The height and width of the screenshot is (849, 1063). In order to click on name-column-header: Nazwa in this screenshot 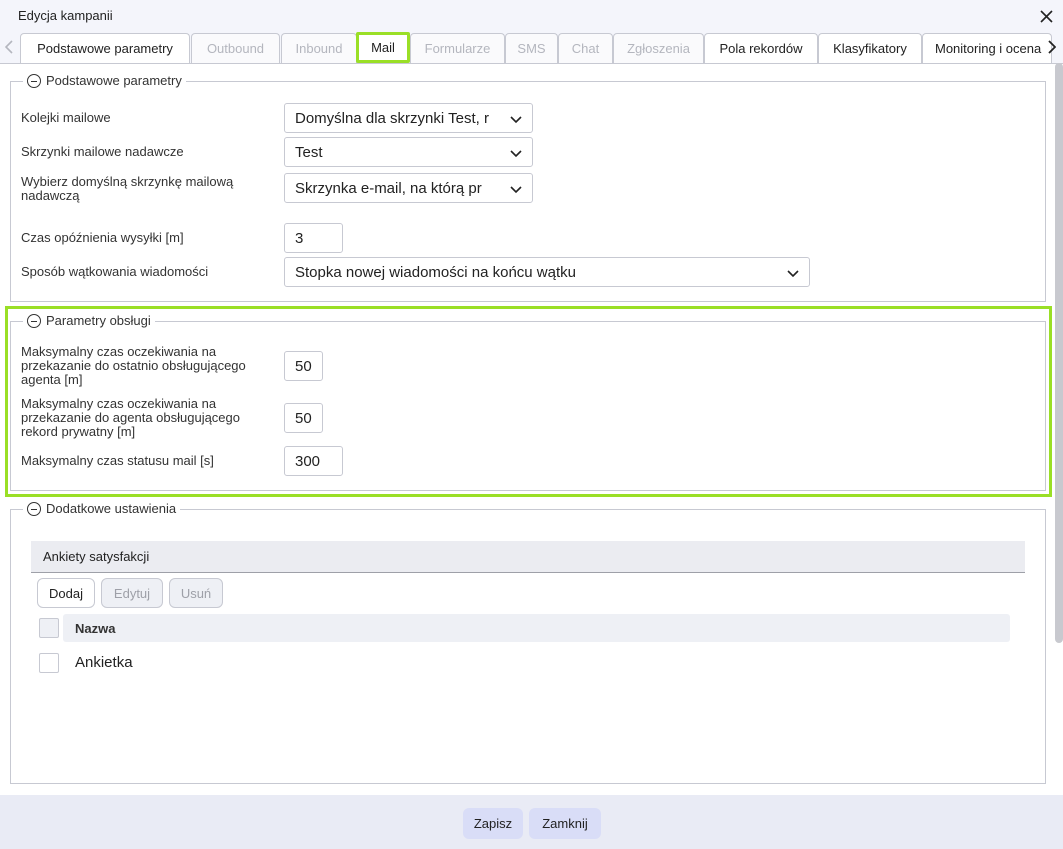, I will do `click(536, 628)`.